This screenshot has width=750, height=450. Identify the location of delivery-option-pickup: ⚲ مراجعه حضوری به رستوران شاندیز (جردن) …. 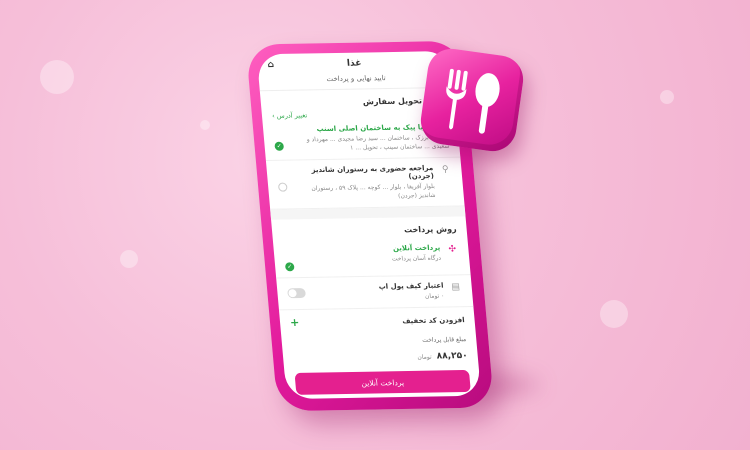
(365, 183).